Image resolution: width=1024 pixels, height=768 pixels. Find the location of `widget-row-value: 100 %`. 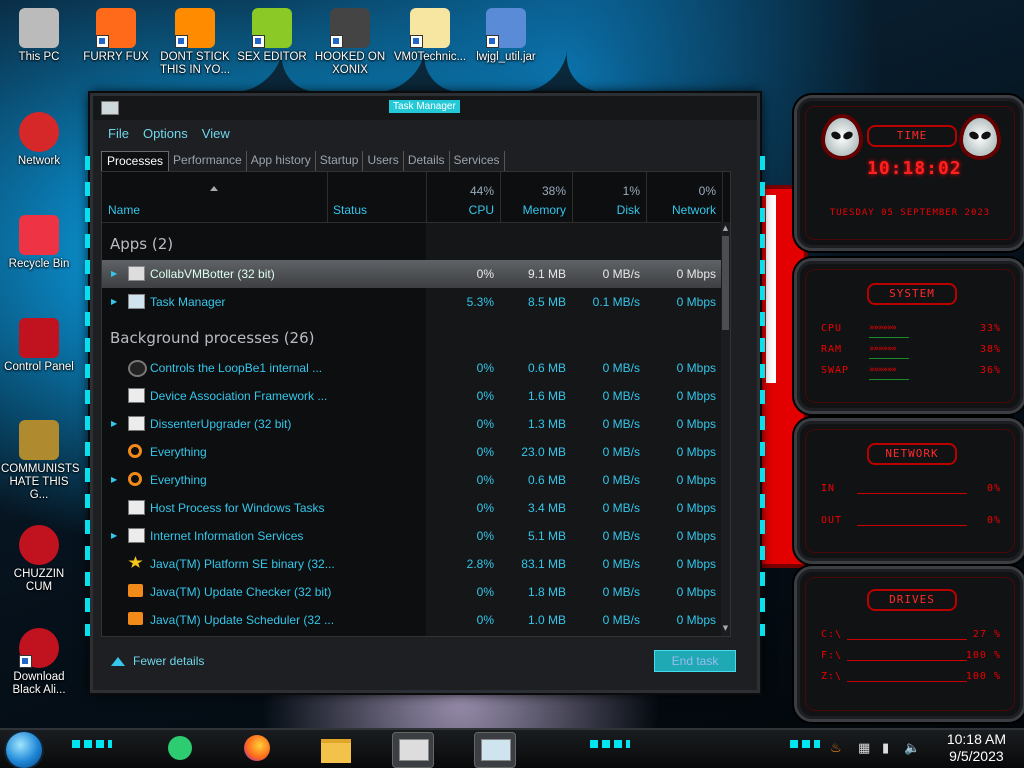

widget-row-value: 100 % is located at coordinates (983, 655).